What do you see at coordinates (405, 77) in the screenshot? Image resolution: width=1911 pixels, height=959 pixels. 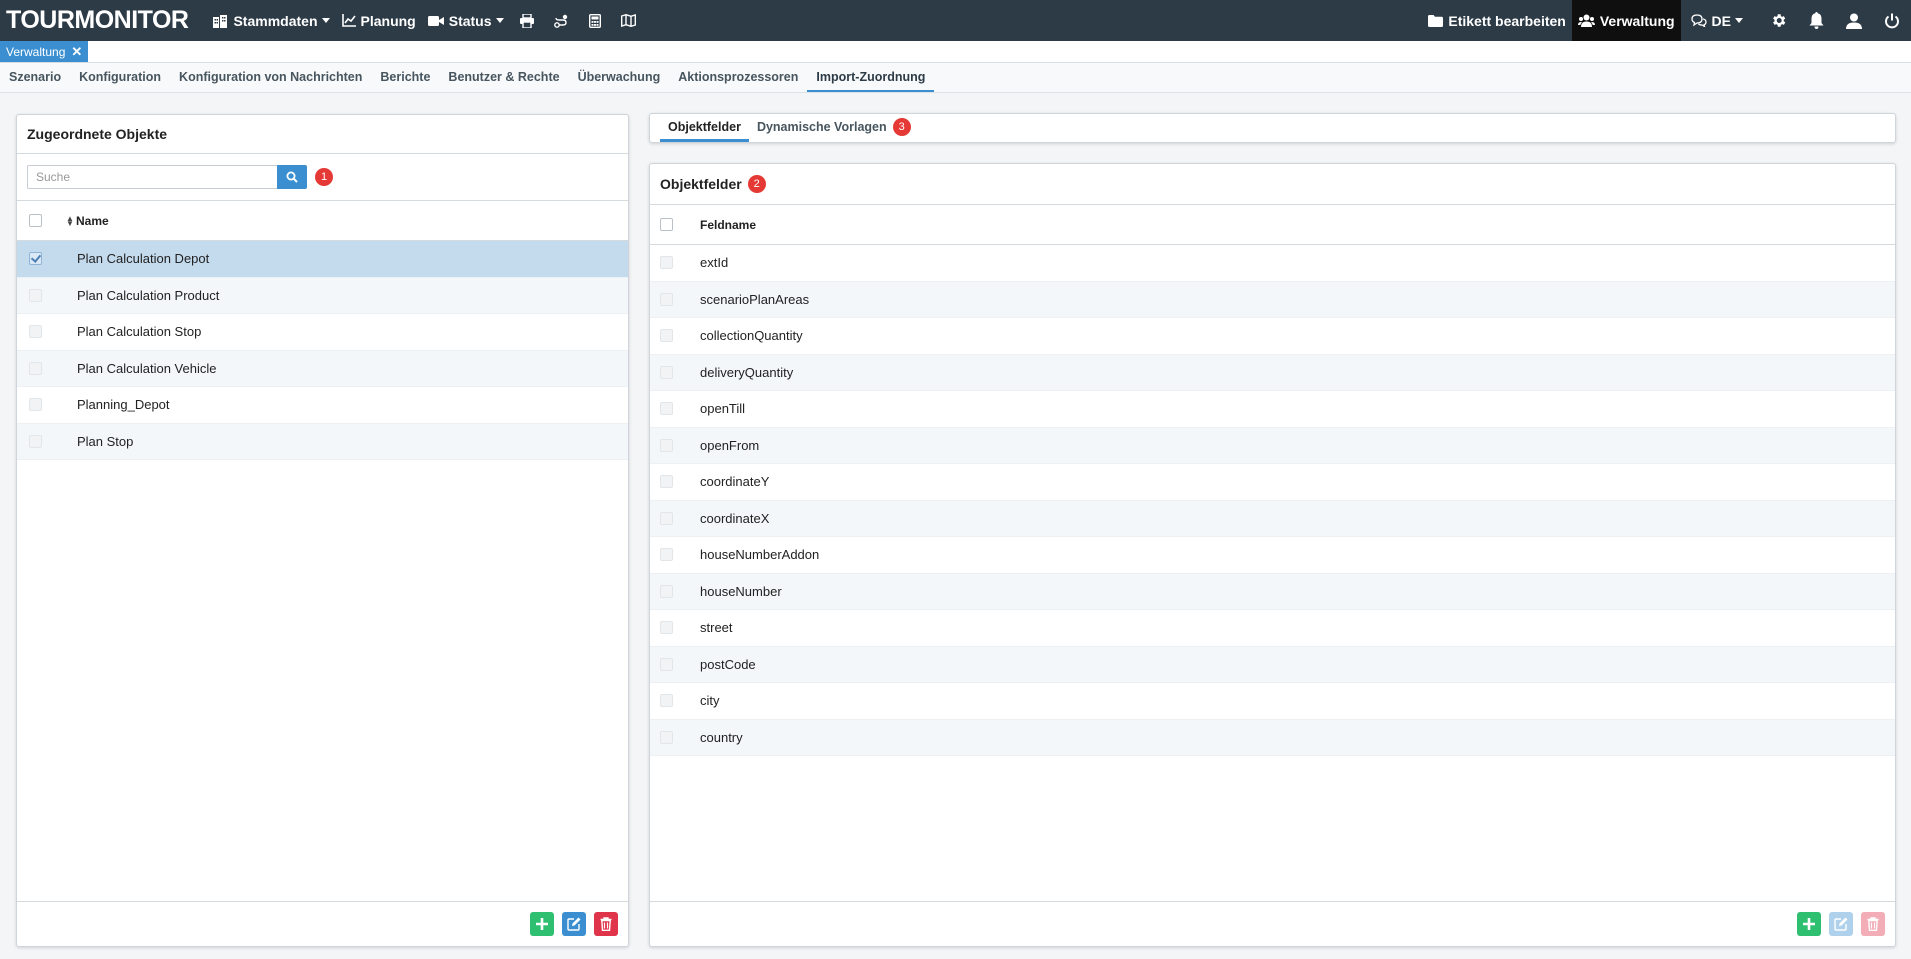 I see `tab-berichte: Berichte` at bounding box center [405, 77].